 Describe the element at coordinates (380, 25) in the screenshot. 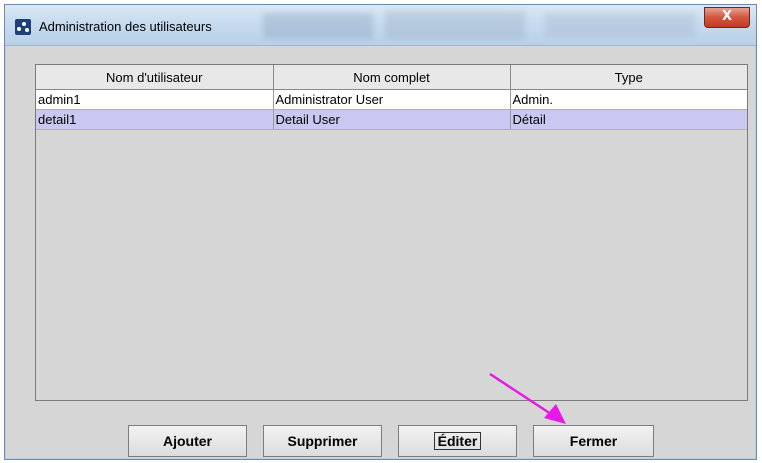

I see `title-bar: Administration des utilisateurs X` at that location.